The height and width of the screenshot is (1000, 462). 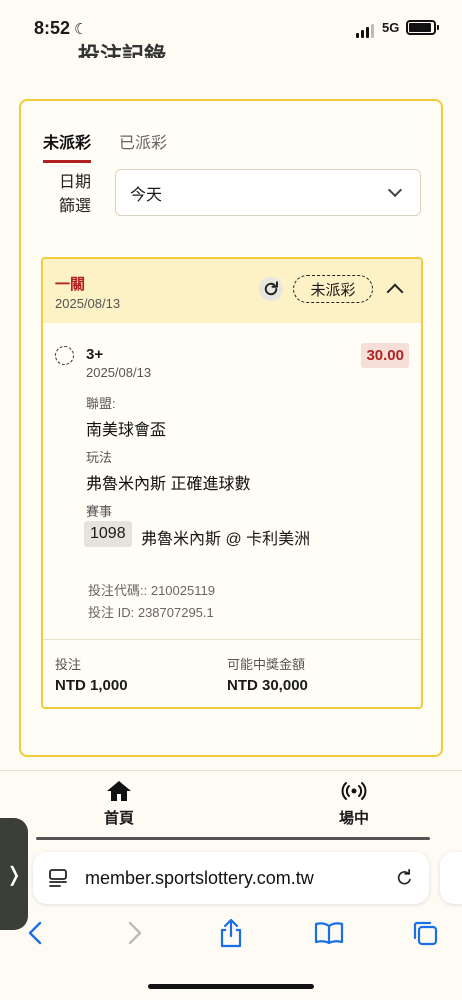 What do you see at coordinates (395, 189) in the screenshot?
I see `chevron-down-icon` at bounding box center [395, 189].